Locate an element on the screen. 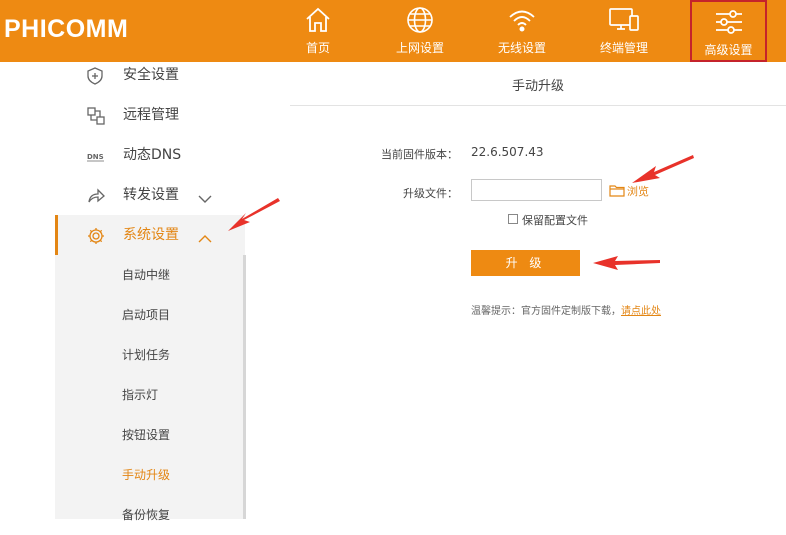  upgrade-button: 升 级 is located at coordinates (525, 263).